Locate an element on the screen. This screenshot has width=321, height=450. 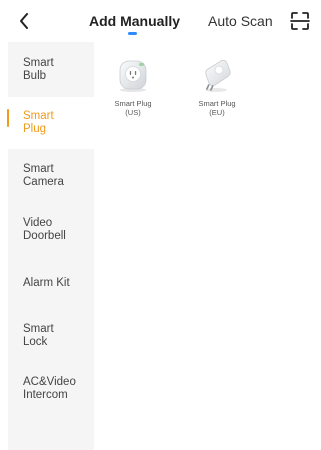
sidebar-item-smart-bulb: Smart Bulb is located at coordinates (51, 68).